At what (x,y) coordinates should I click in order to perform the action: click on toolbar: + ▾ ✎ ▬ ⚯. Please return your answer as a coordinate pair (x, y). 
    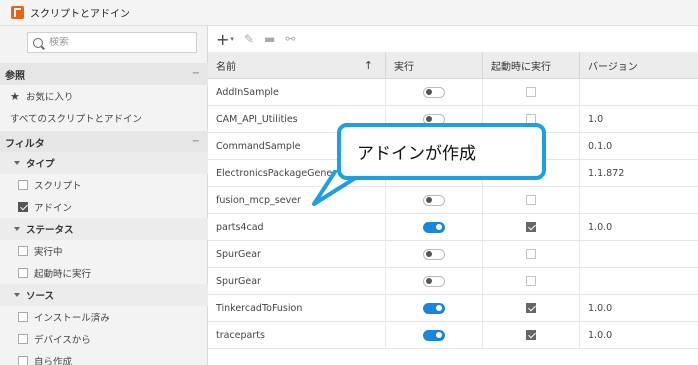
    Looking at the image, I should click on (453, 39).